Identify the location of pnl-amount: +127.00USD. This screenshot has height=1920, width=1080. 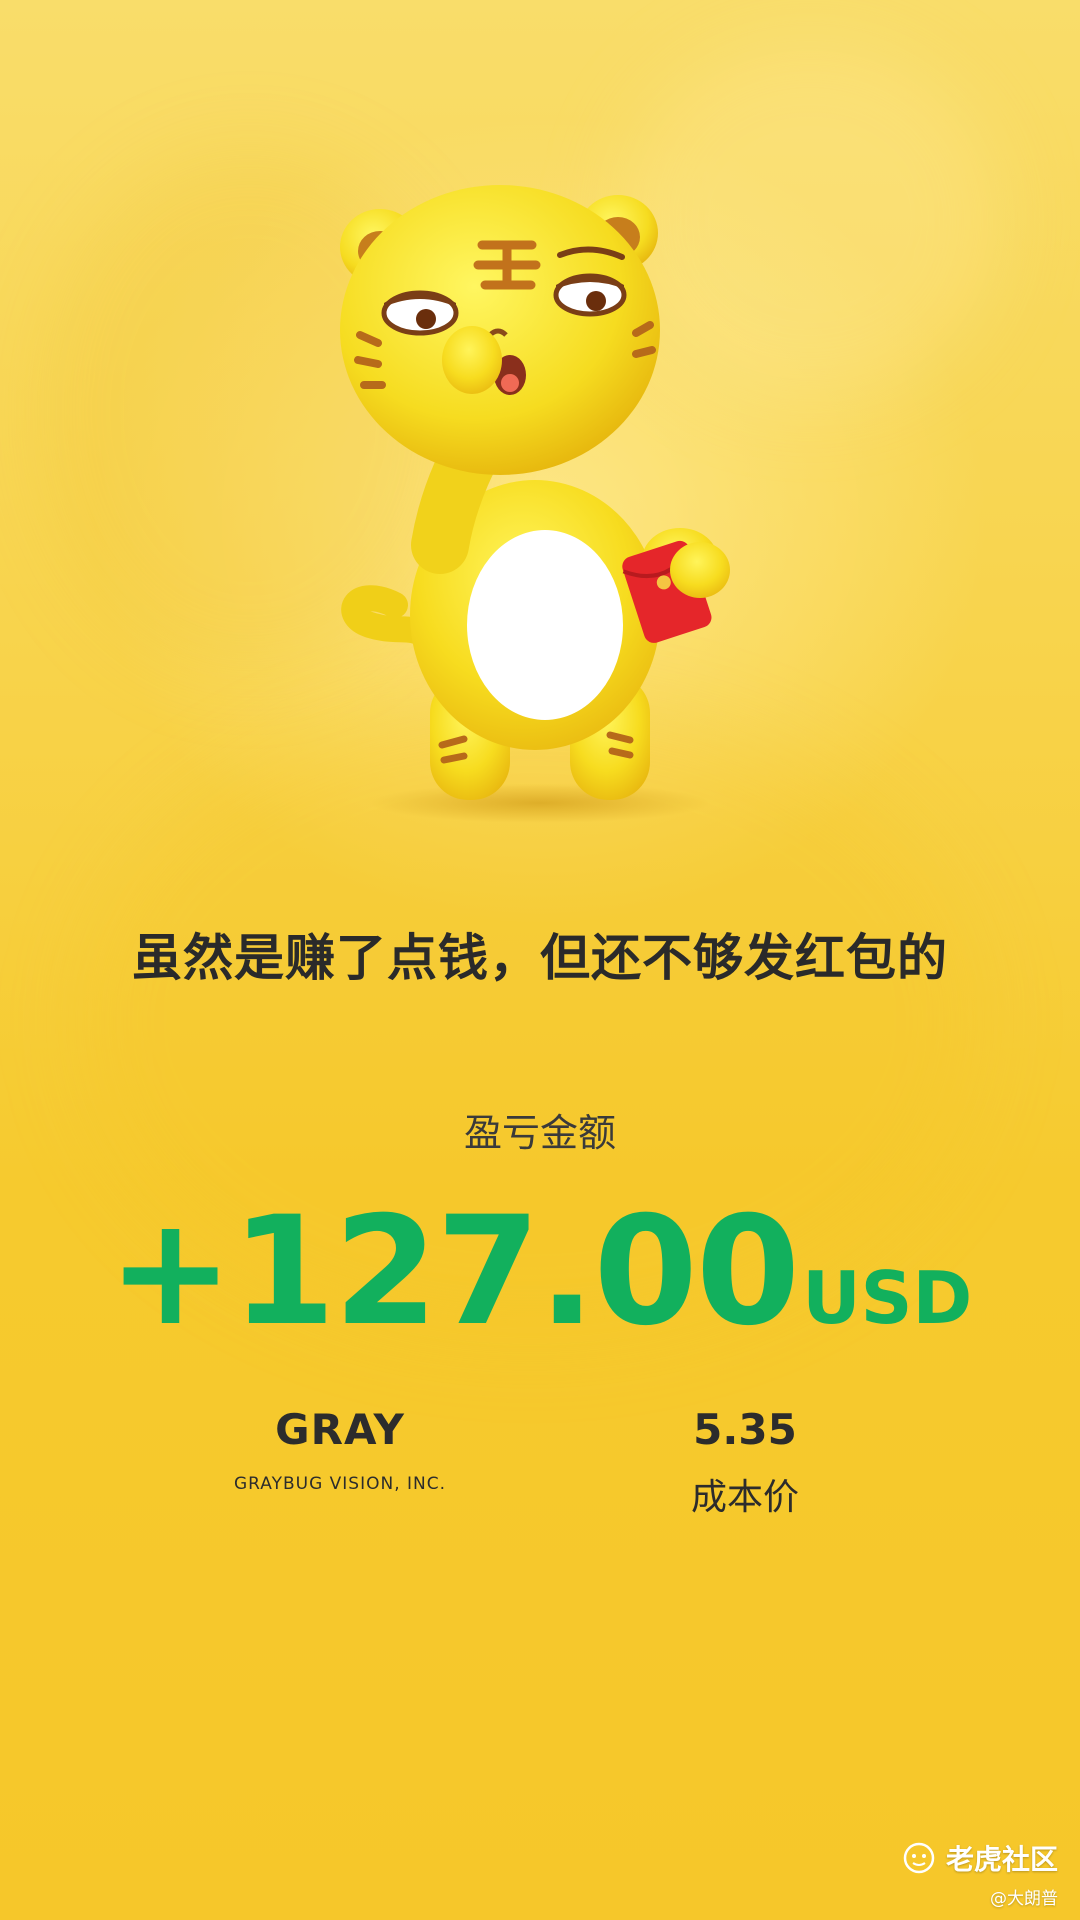
(540, 1272).